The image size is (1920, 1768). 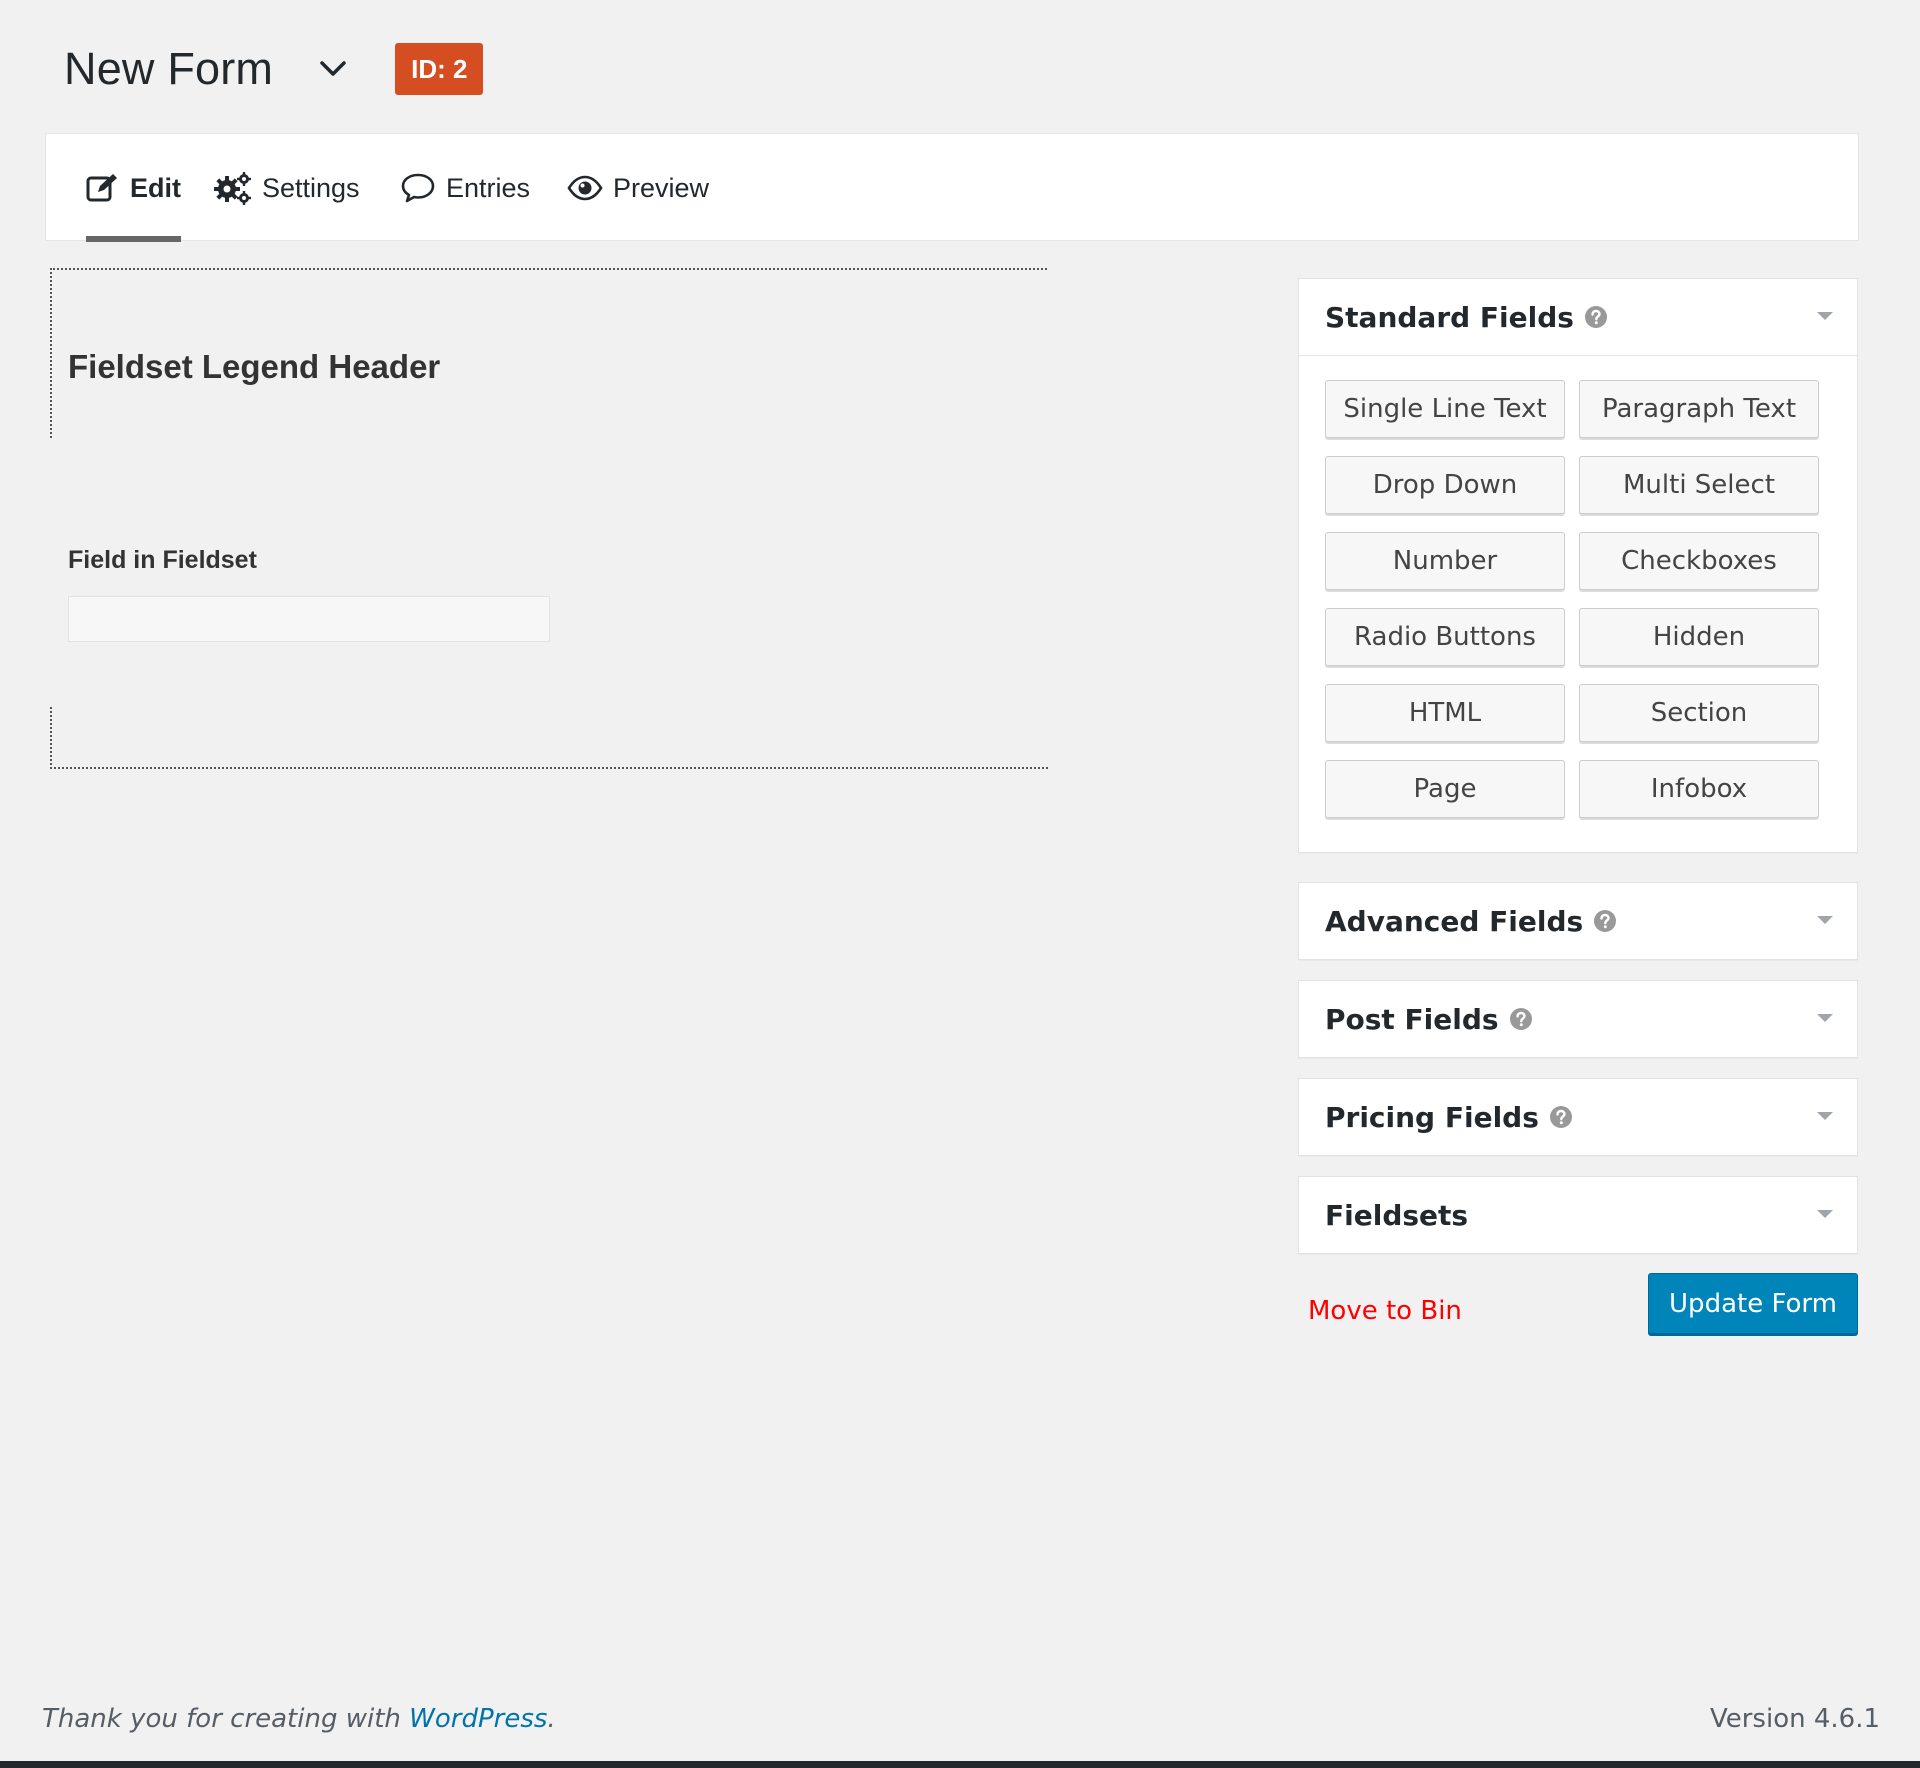 I want to click on footer-thanks: Thank you for creating with WordPress., so click(x=299, y=1719).